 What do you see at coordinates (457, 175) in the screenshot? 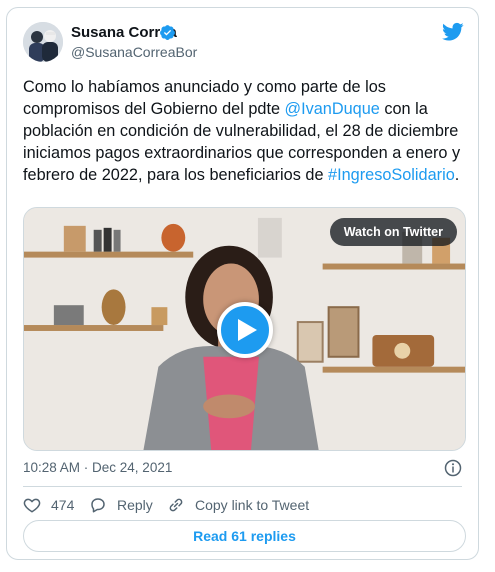
I see `tweet-text-part: .` at bounding box center [457, 175].